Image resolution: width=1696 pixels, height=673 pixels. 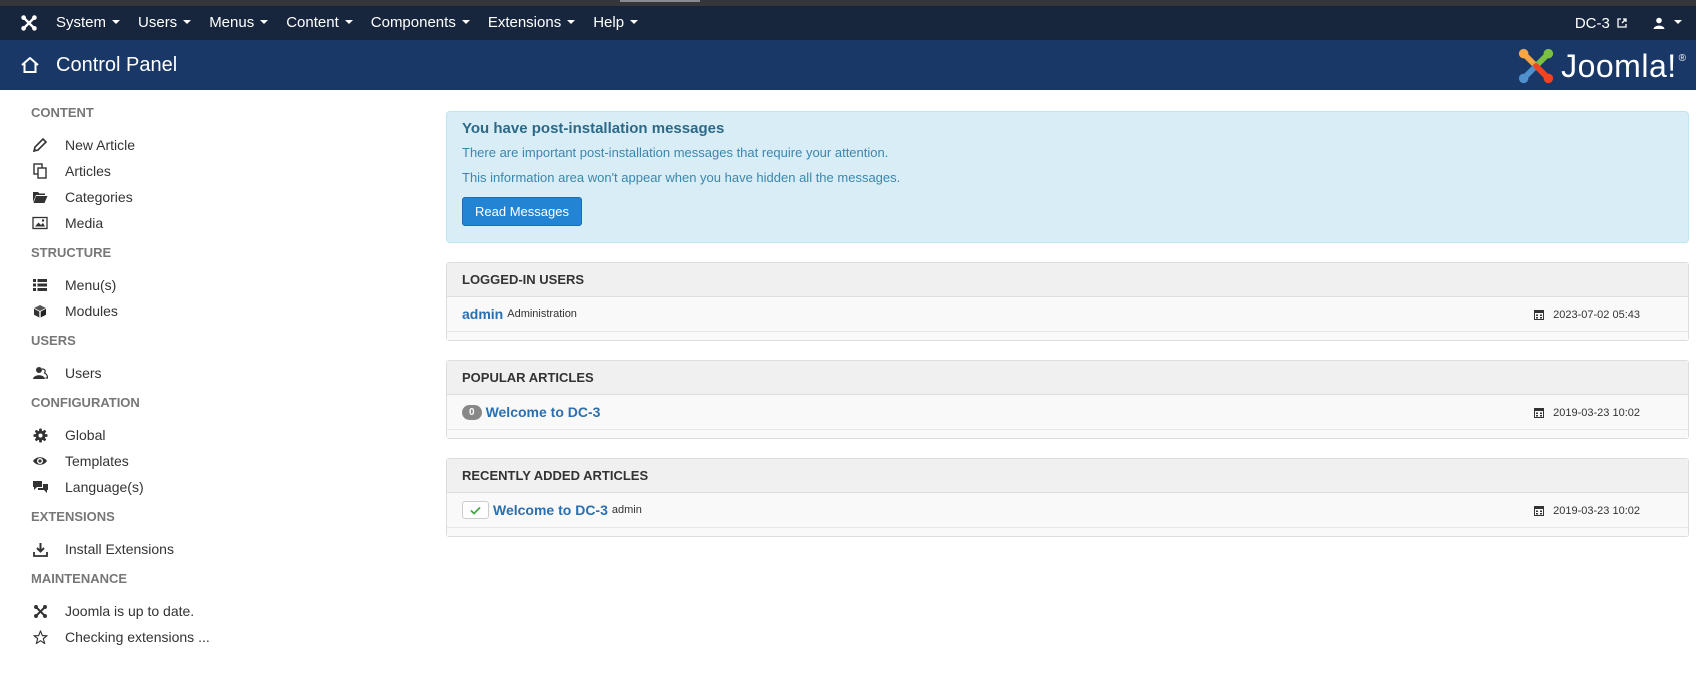 What do you see at coordinates (1536, 66) in the screenshot?
I see `joomla-logo-icon` at bounding box center [1536, 66].